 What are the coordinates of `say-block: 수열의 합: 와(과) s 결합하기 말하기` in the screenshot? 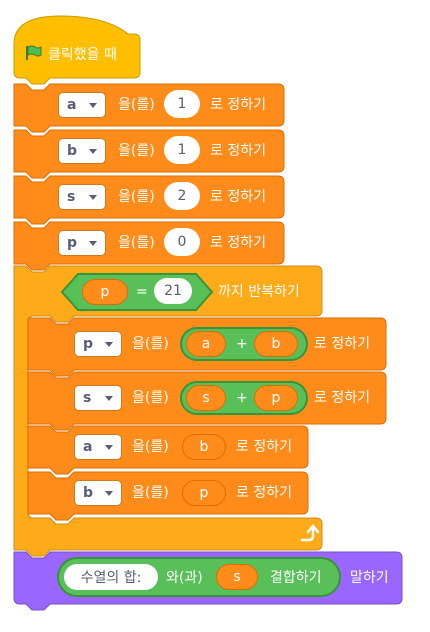 It's located at (208, 578).